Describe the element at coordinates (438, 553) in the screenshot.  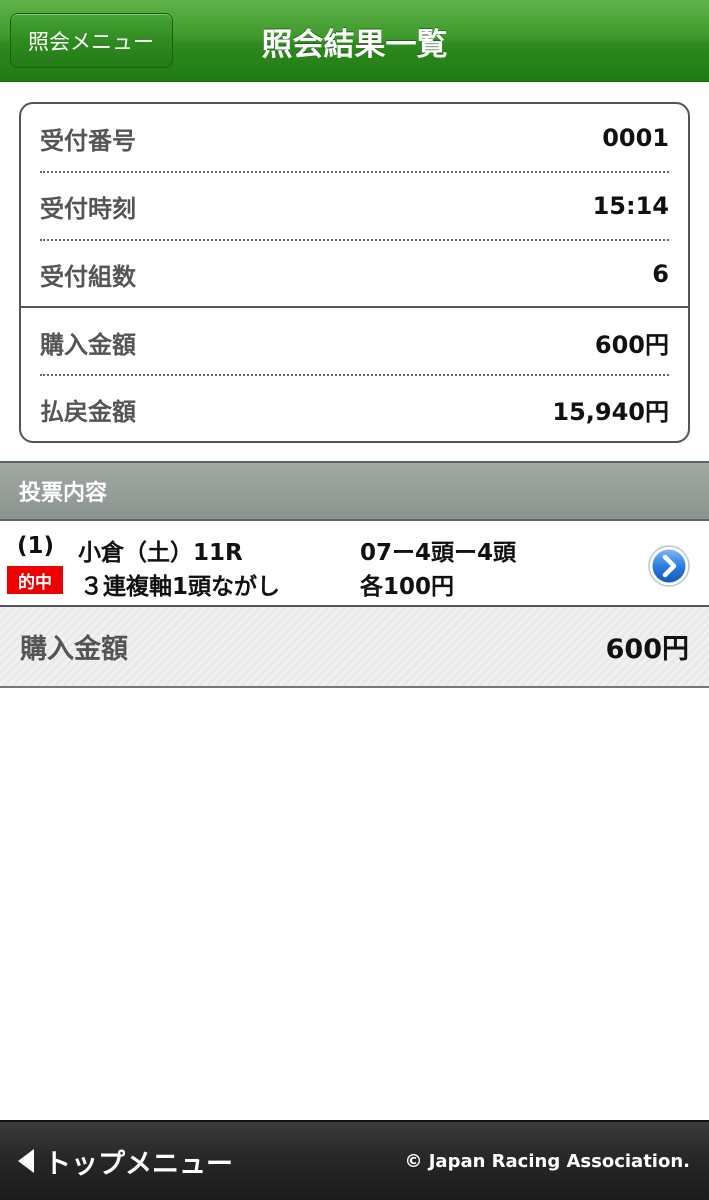
I see `bet-combination: 07ー4頭ー4頭` at that location.